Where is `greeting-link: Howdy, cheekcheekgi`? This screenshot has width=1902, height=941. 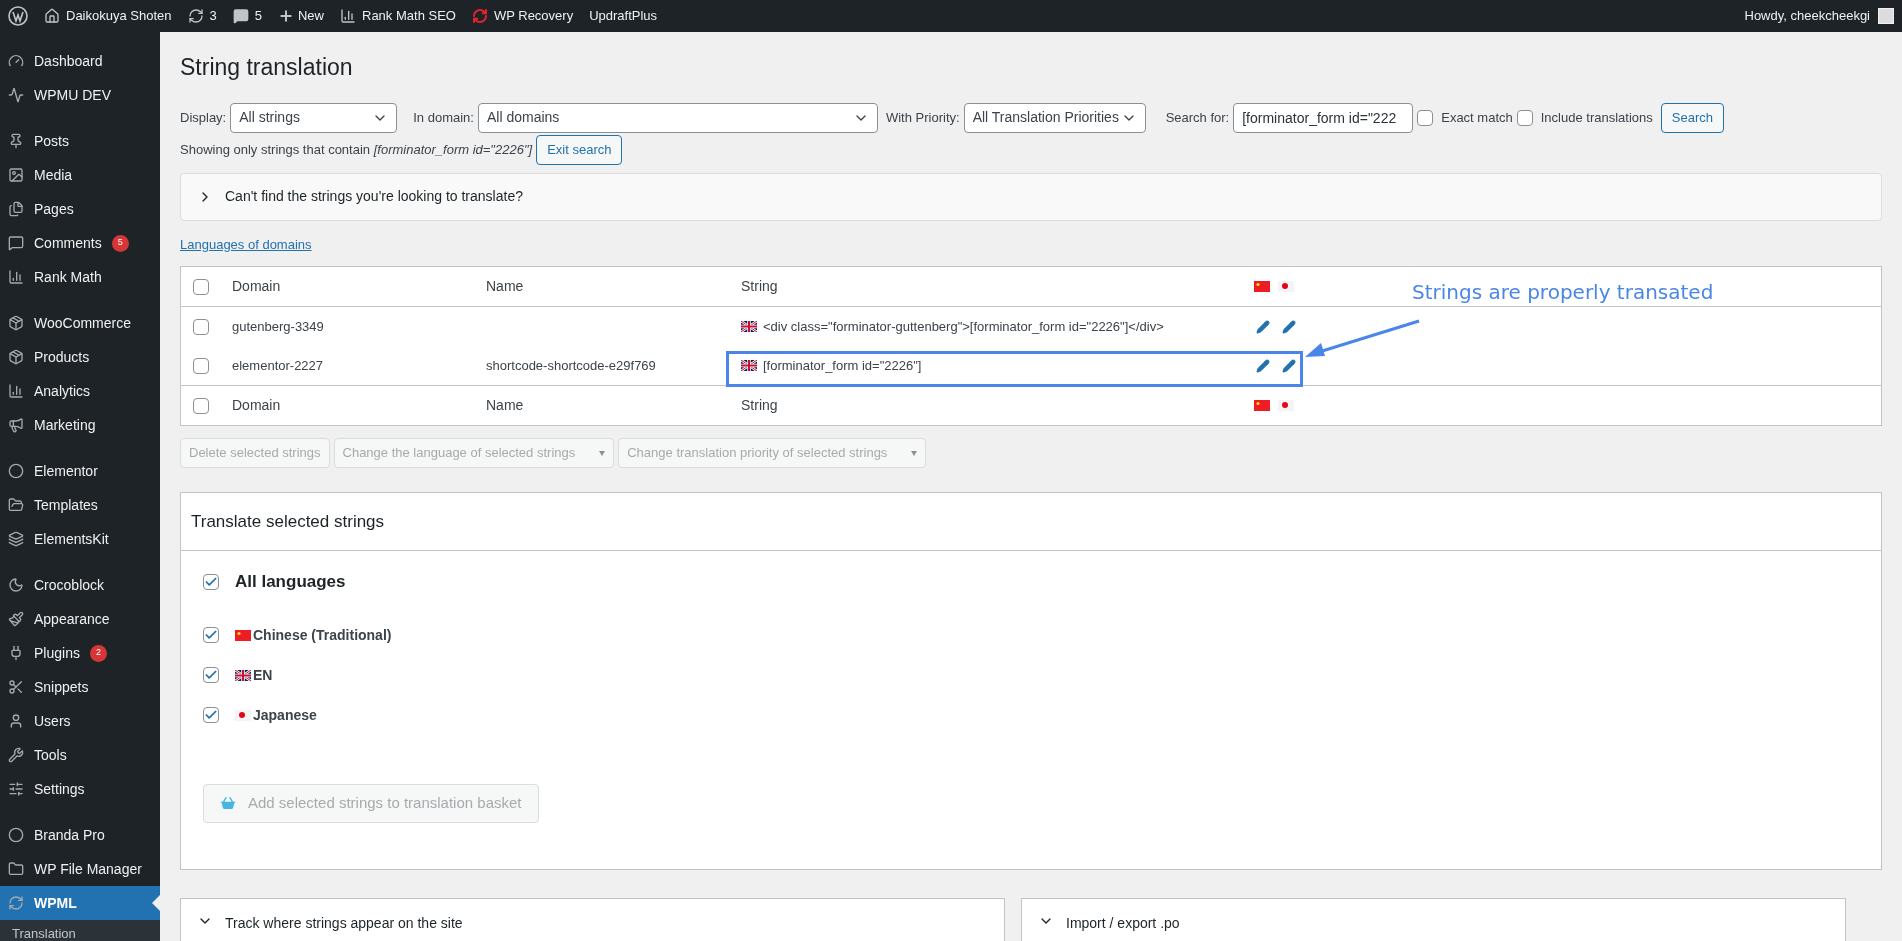
greeting-link: Howdy, cheekcheekgi is located at coordinates (1807, 16).